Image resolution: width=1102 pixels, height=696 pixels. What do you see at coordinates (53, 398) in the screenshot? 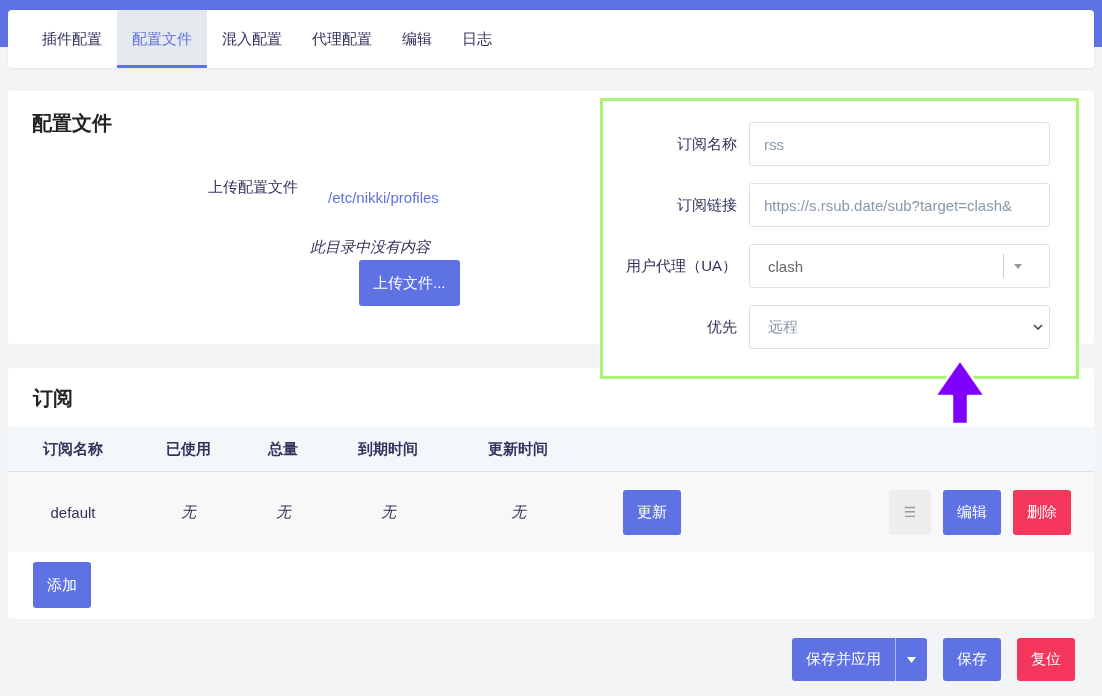
I see `section-title: 订阅` at bounding box center [53, 398].